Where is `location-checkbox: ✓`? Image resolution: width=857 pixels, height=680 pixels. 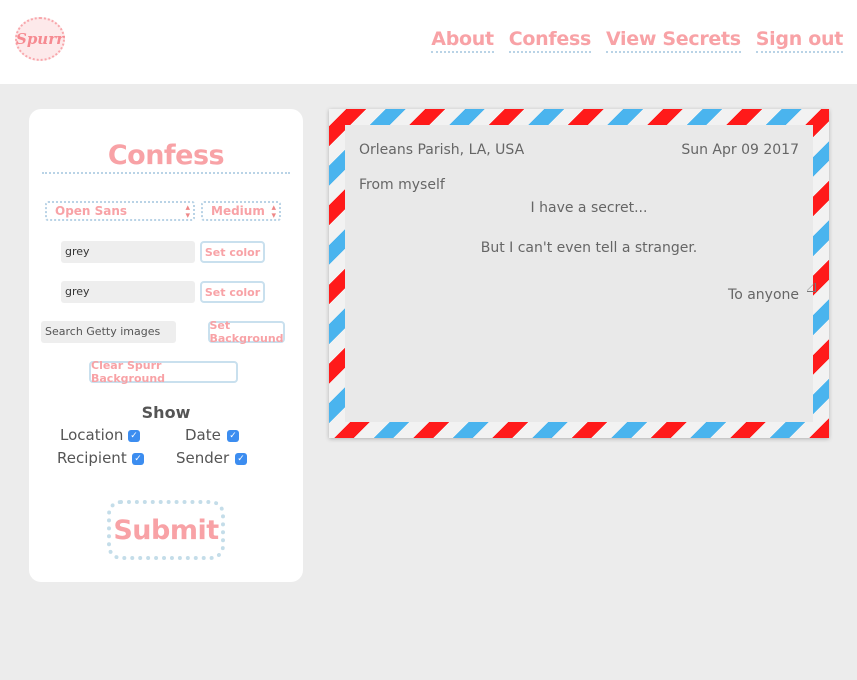
location-checkbox: ✓ is located at coordinates (134, 436).